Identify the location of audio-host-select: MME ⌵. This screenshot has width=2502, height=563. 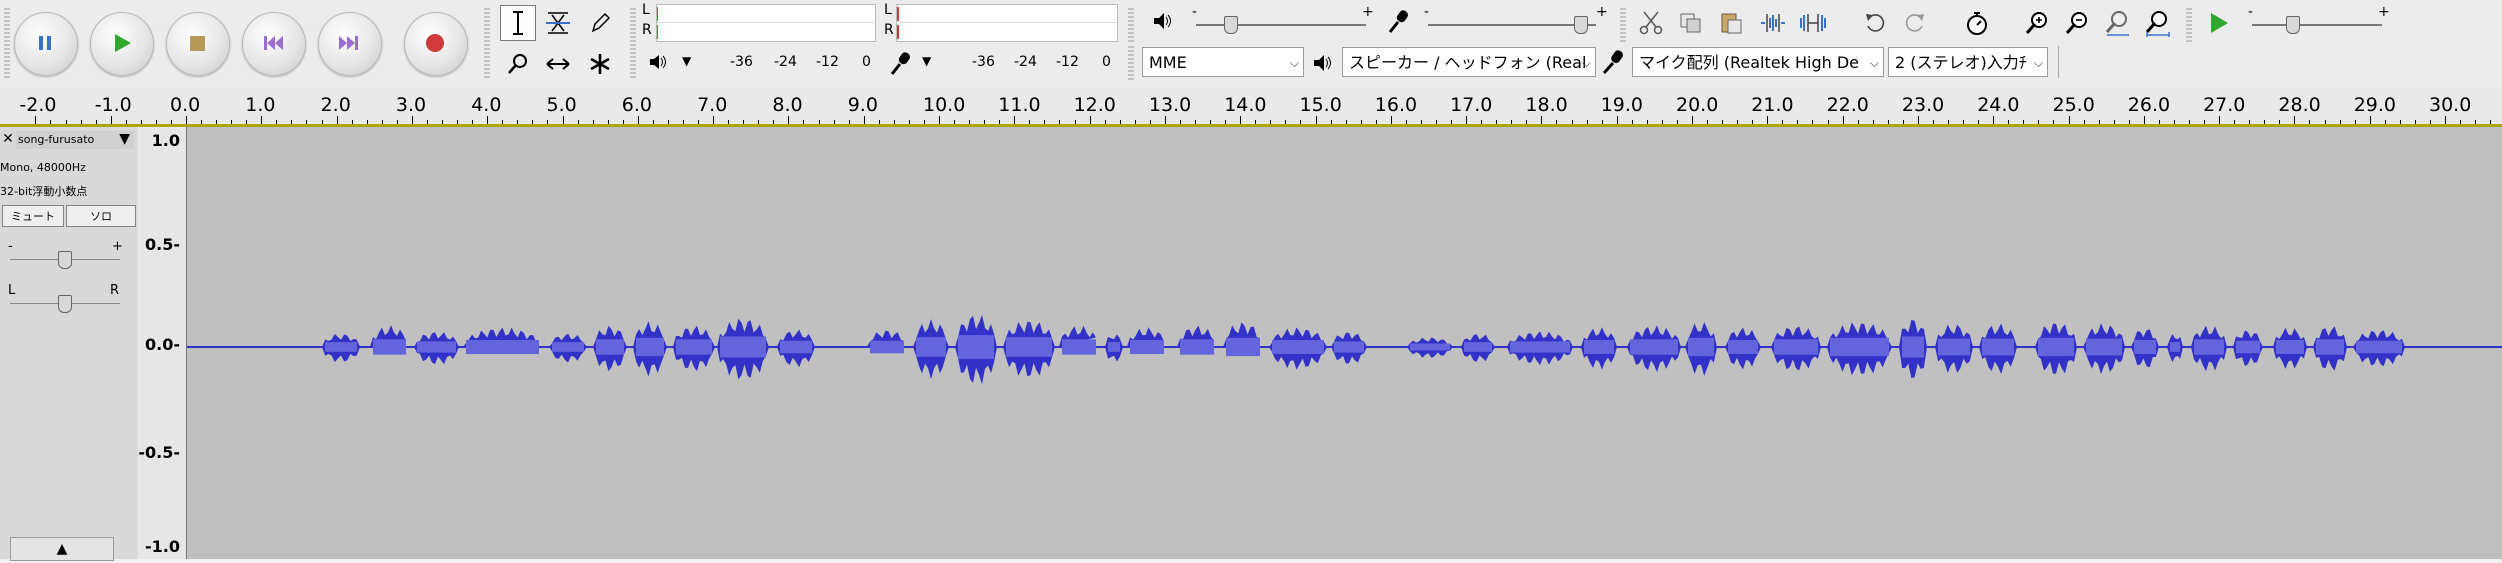
(1223, 62).